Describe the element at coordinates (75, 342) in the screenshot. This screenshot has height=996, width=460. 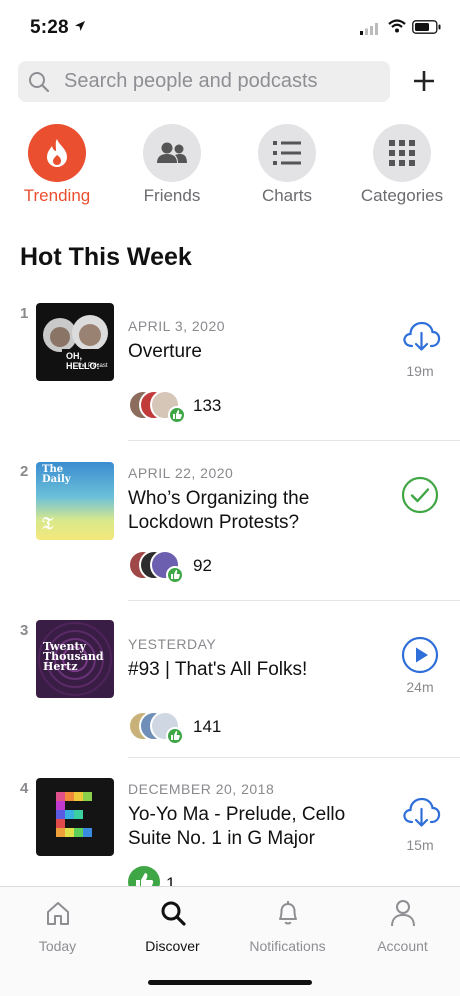
I see `podcast-artwork: OH, HELLO: the P'dcast` at that location.